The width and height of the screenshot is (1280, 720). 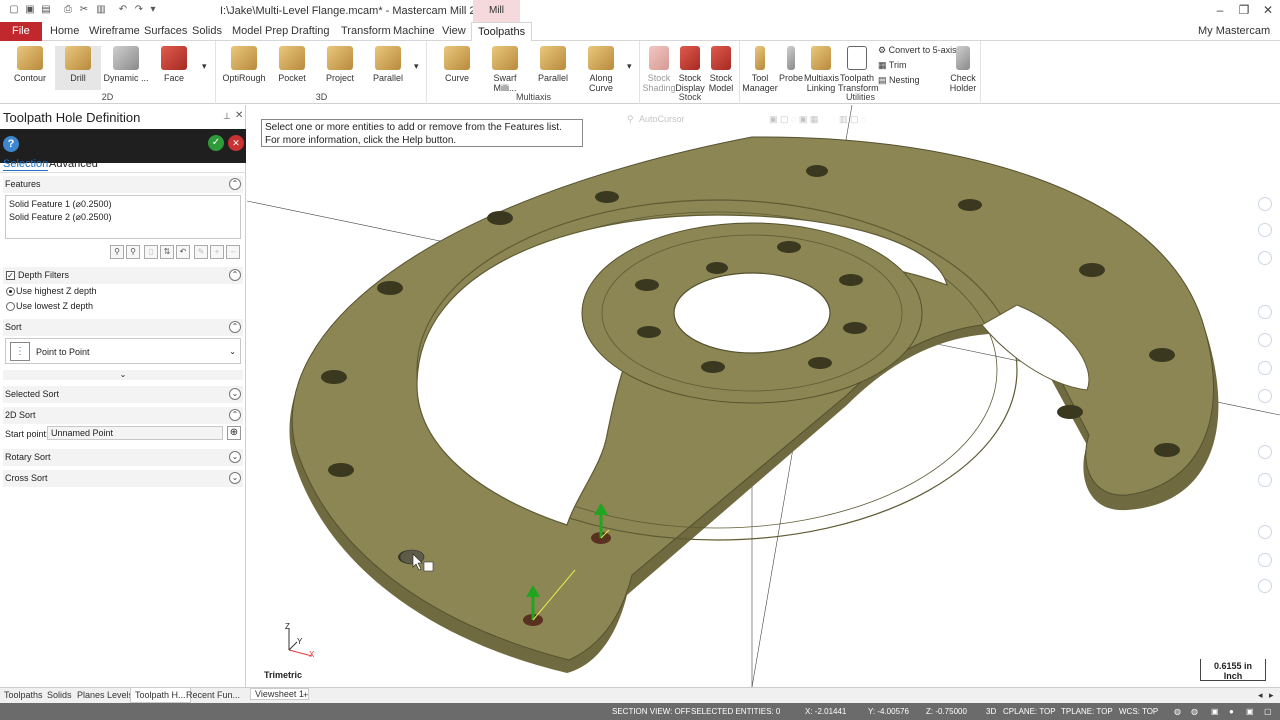 What do you see at coordinates (279, 694) in the screenshot?
I see `tab-viewsheet: Viewsheet 1` at bounding box center [279, 694].